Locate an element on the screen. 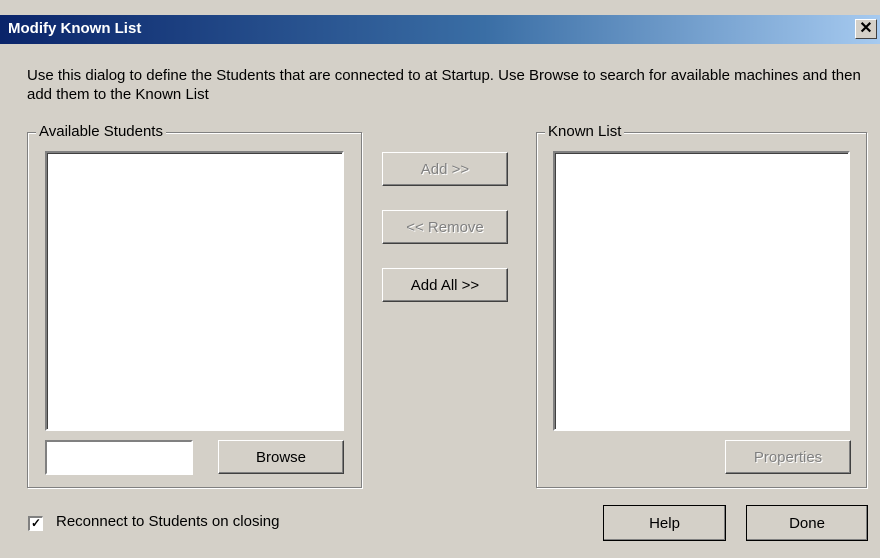 The image size is (880, 558). available-students-label: Available Students is located at coordinates (101, 132).